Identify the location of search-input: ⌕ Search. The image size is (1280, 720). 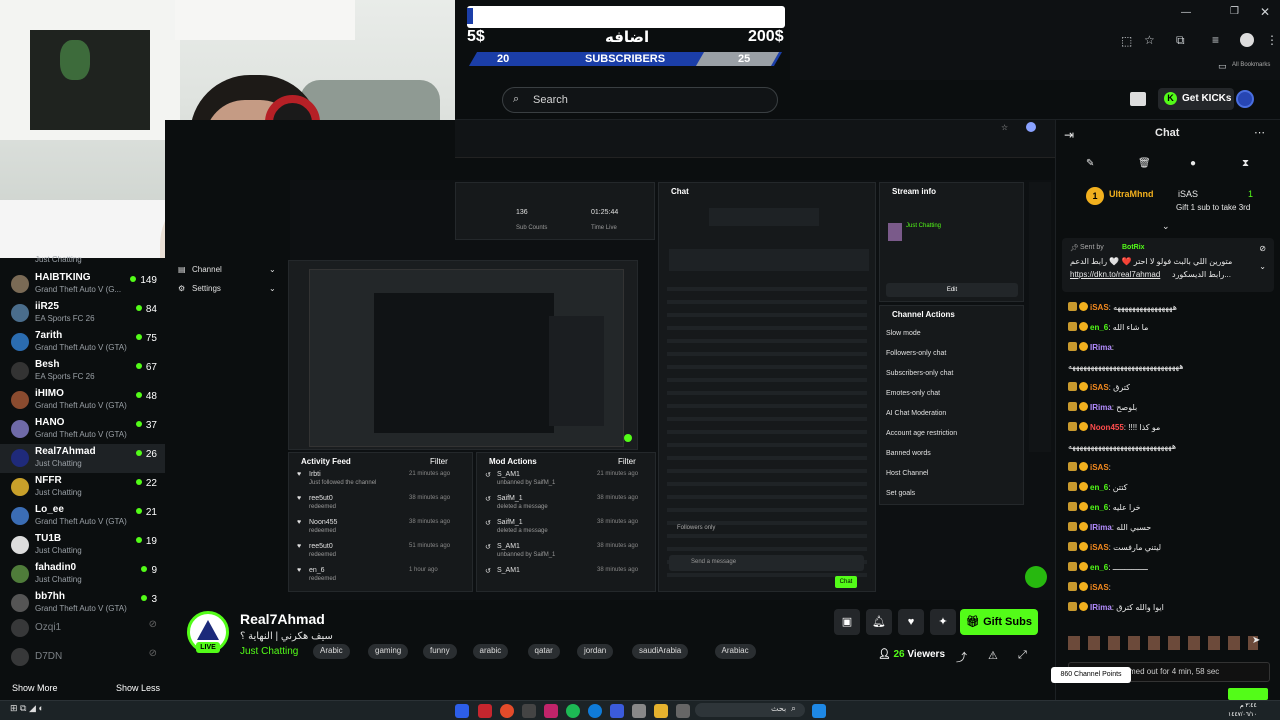
(640, 100).